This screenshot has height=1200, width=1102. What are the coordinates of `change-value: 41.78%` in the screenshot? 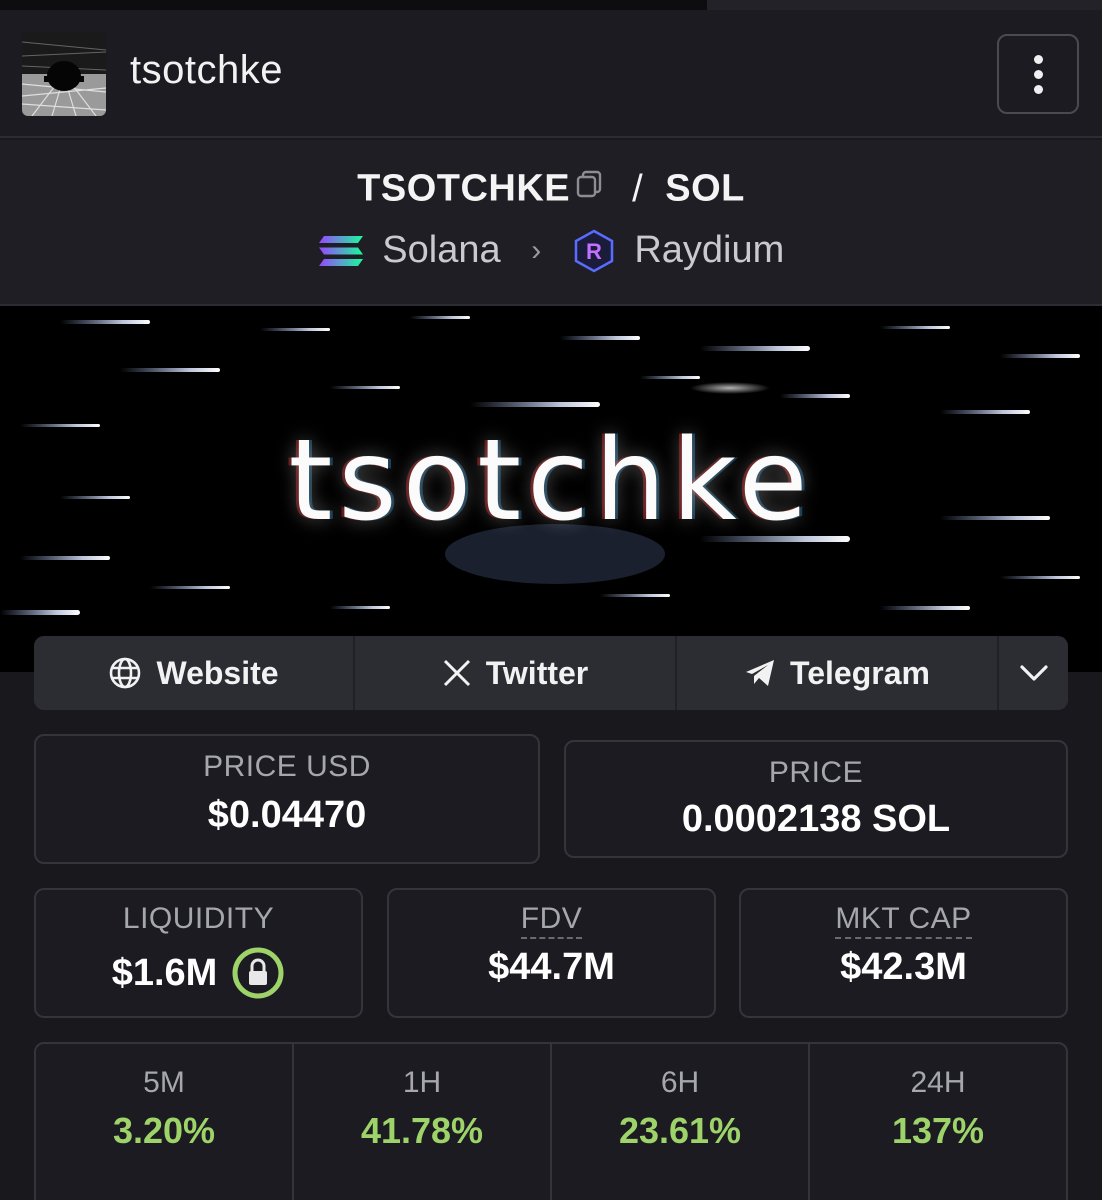 It's located at (422, 1130).